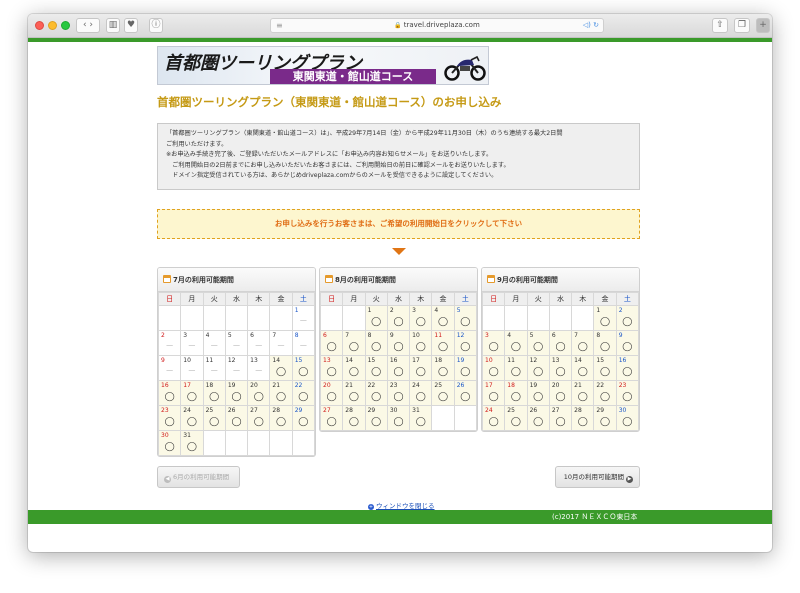  Describe the element at coordinates (52, 25) in the screenshot. I see `minimize-window-button` at that location.